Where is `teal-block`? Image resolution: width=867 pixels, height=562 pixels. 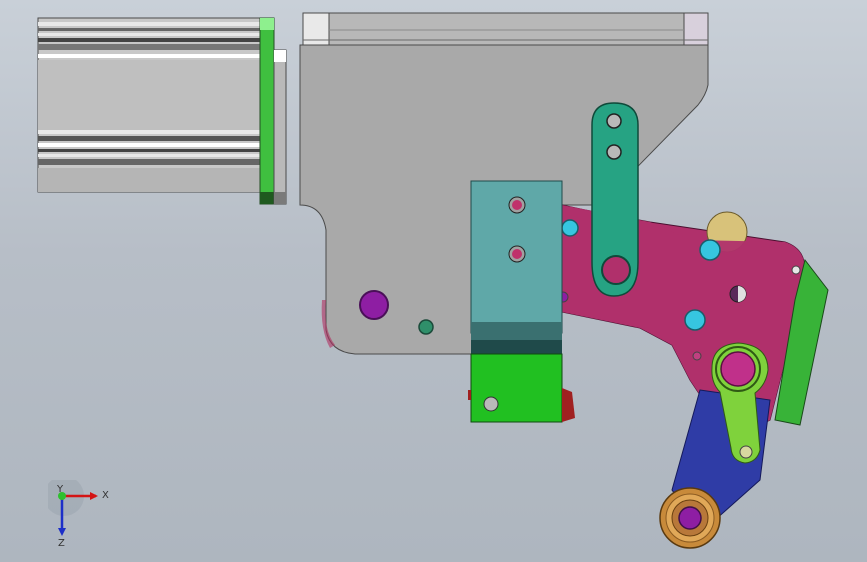
teal-block is located at coordinates (516, 267).